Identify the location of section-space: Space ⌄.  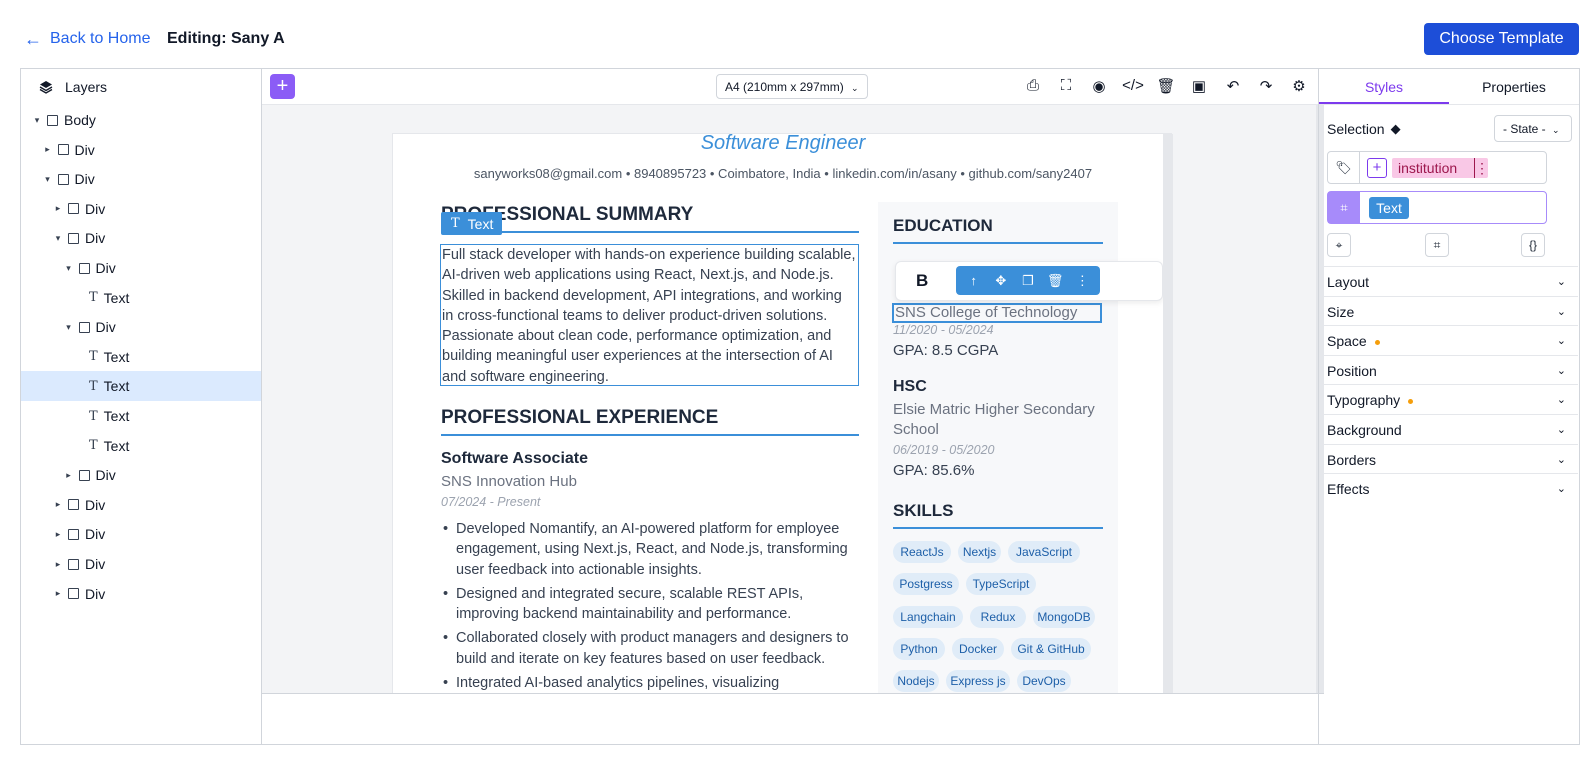
(1448, 340).